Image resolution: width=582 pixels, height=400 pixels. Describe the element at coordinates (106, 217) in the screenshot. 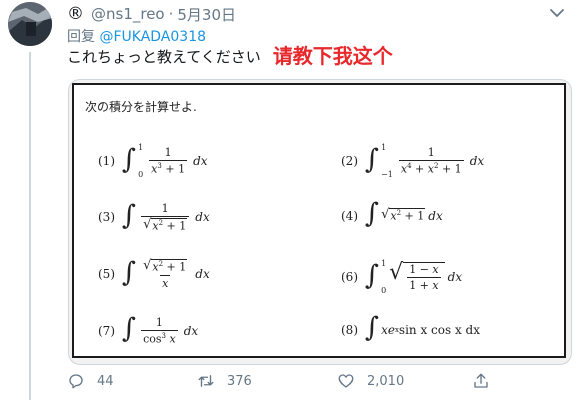

I see `problem-label: (3)` at that location.